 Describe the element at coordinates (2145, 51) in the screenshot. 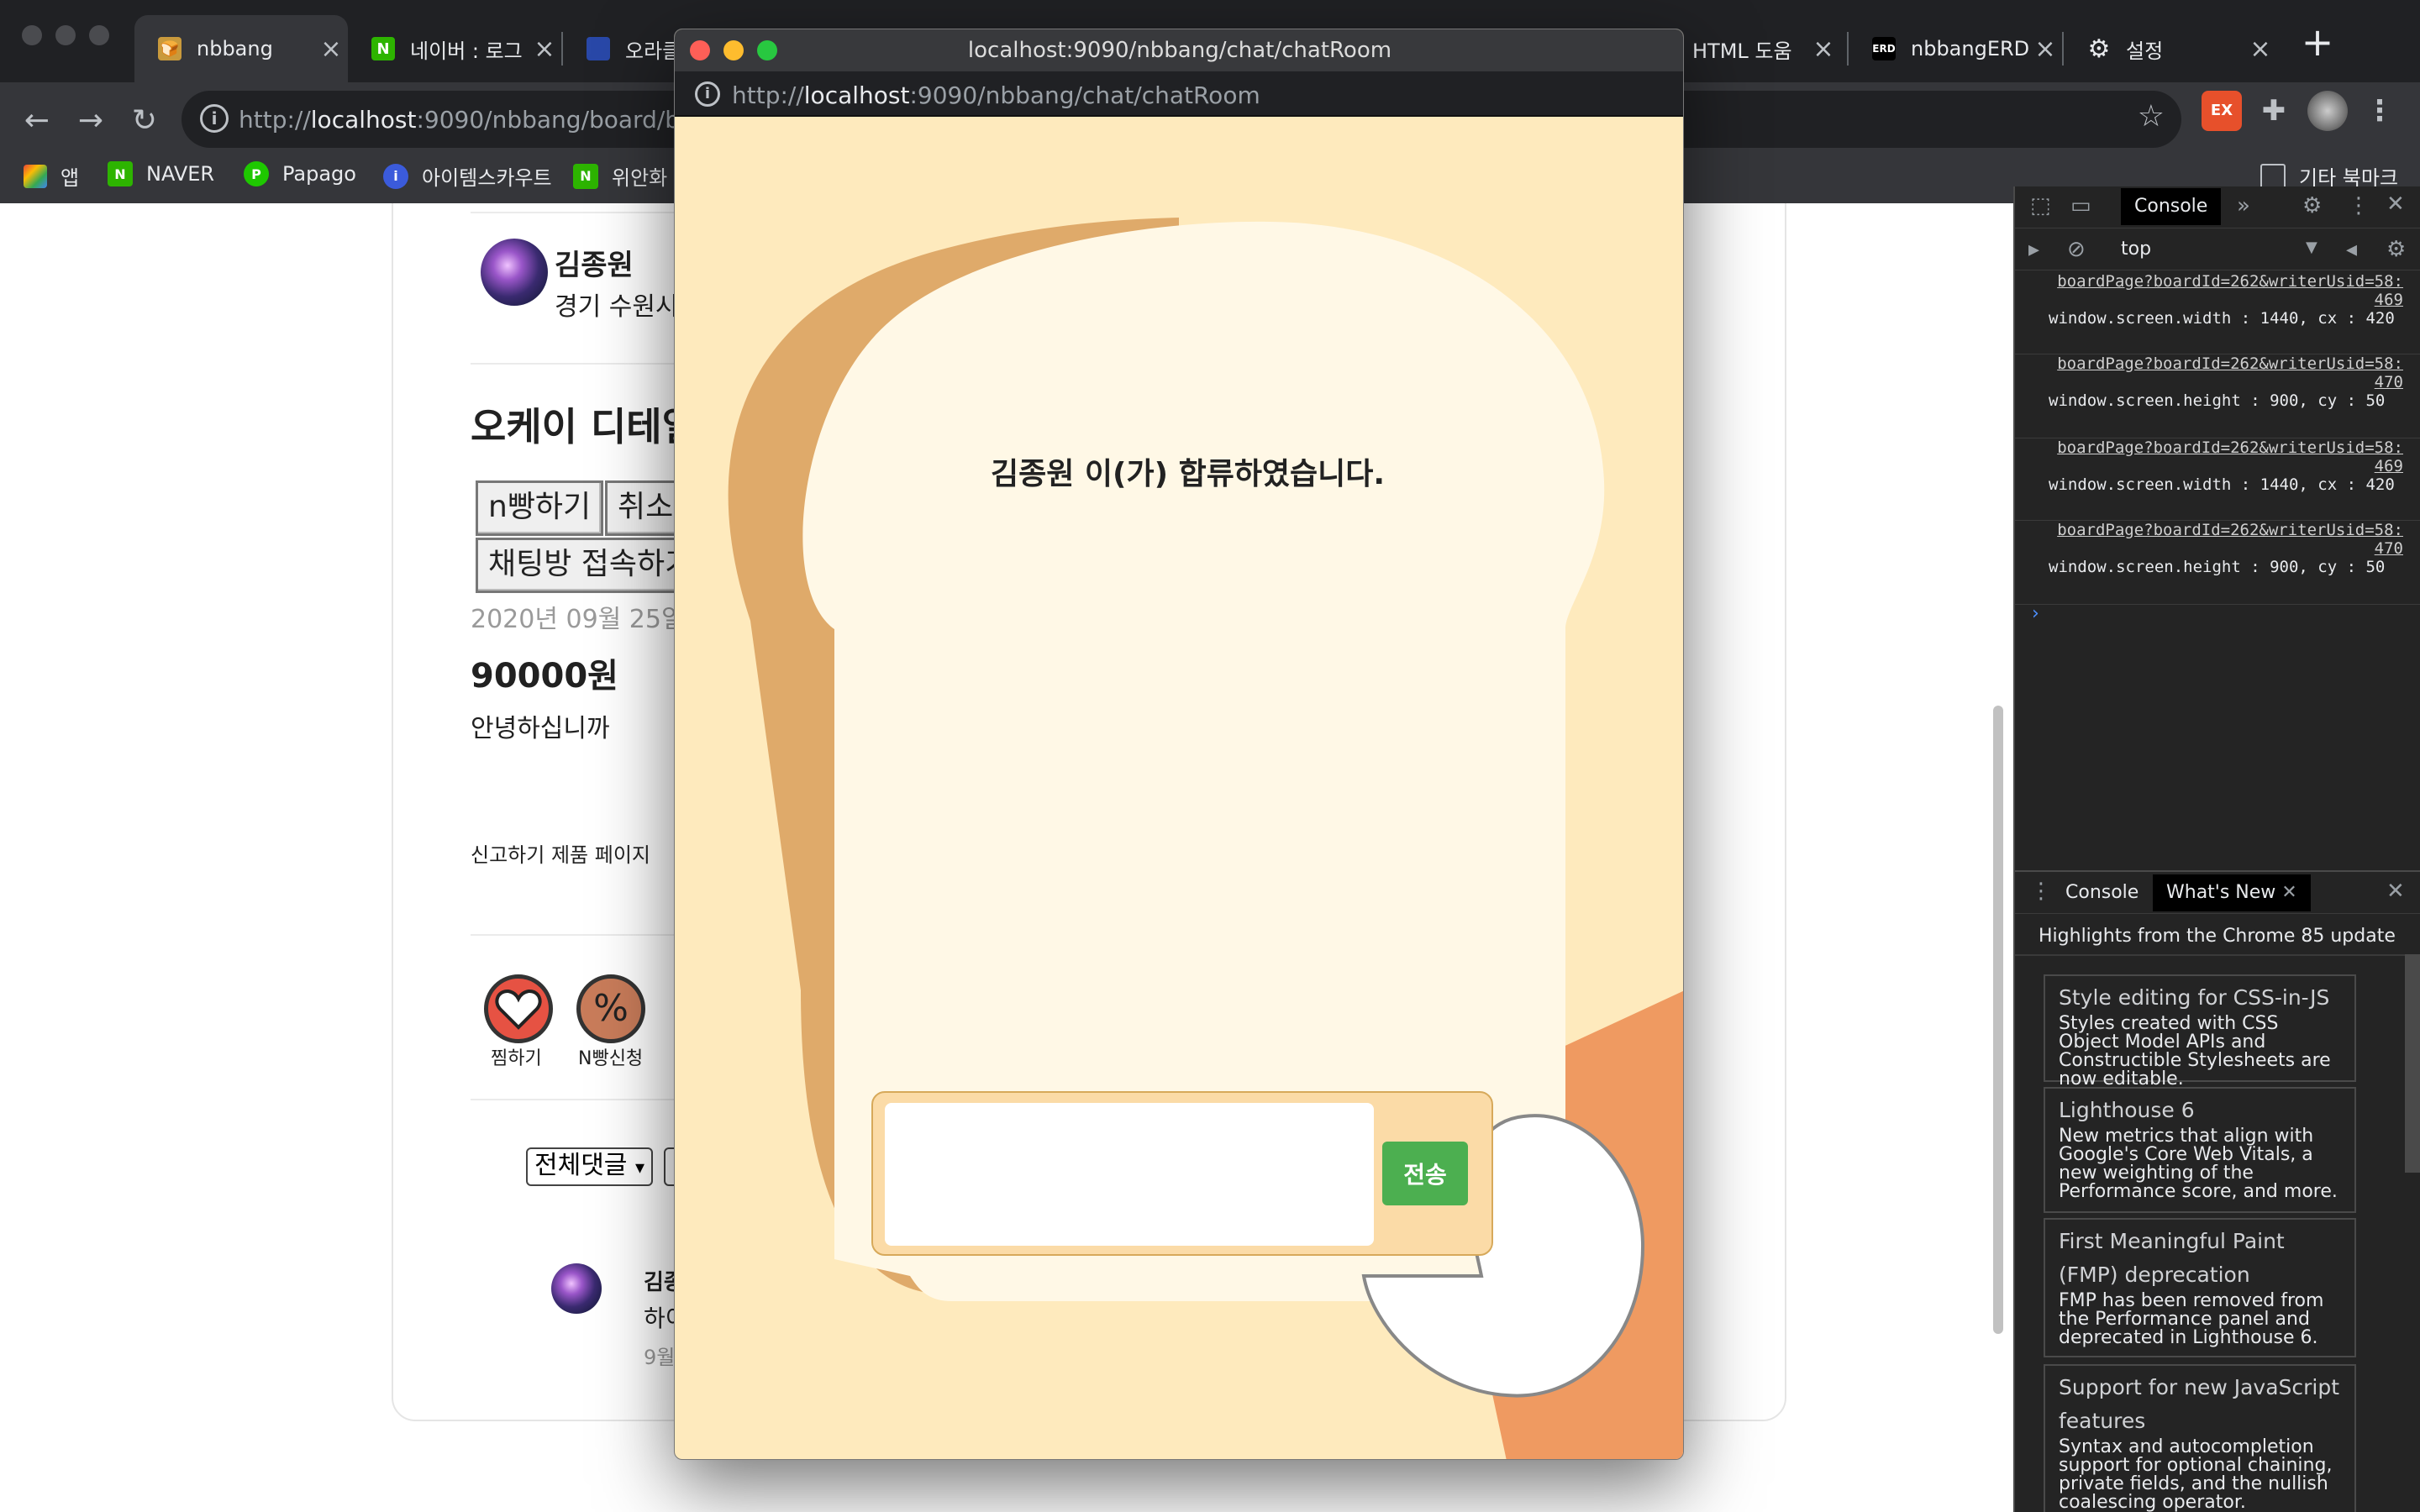

I see `tab-label: 설정` at that location.